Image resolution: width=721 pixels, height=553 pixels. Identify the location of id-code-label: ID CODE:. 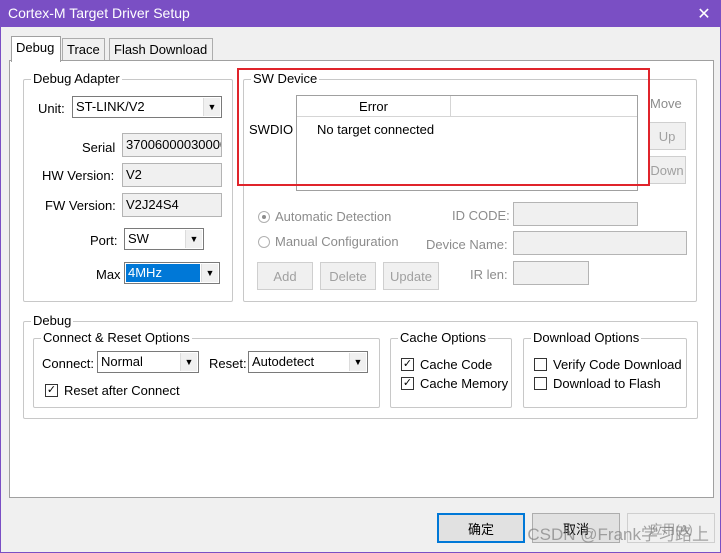
(481, 215).